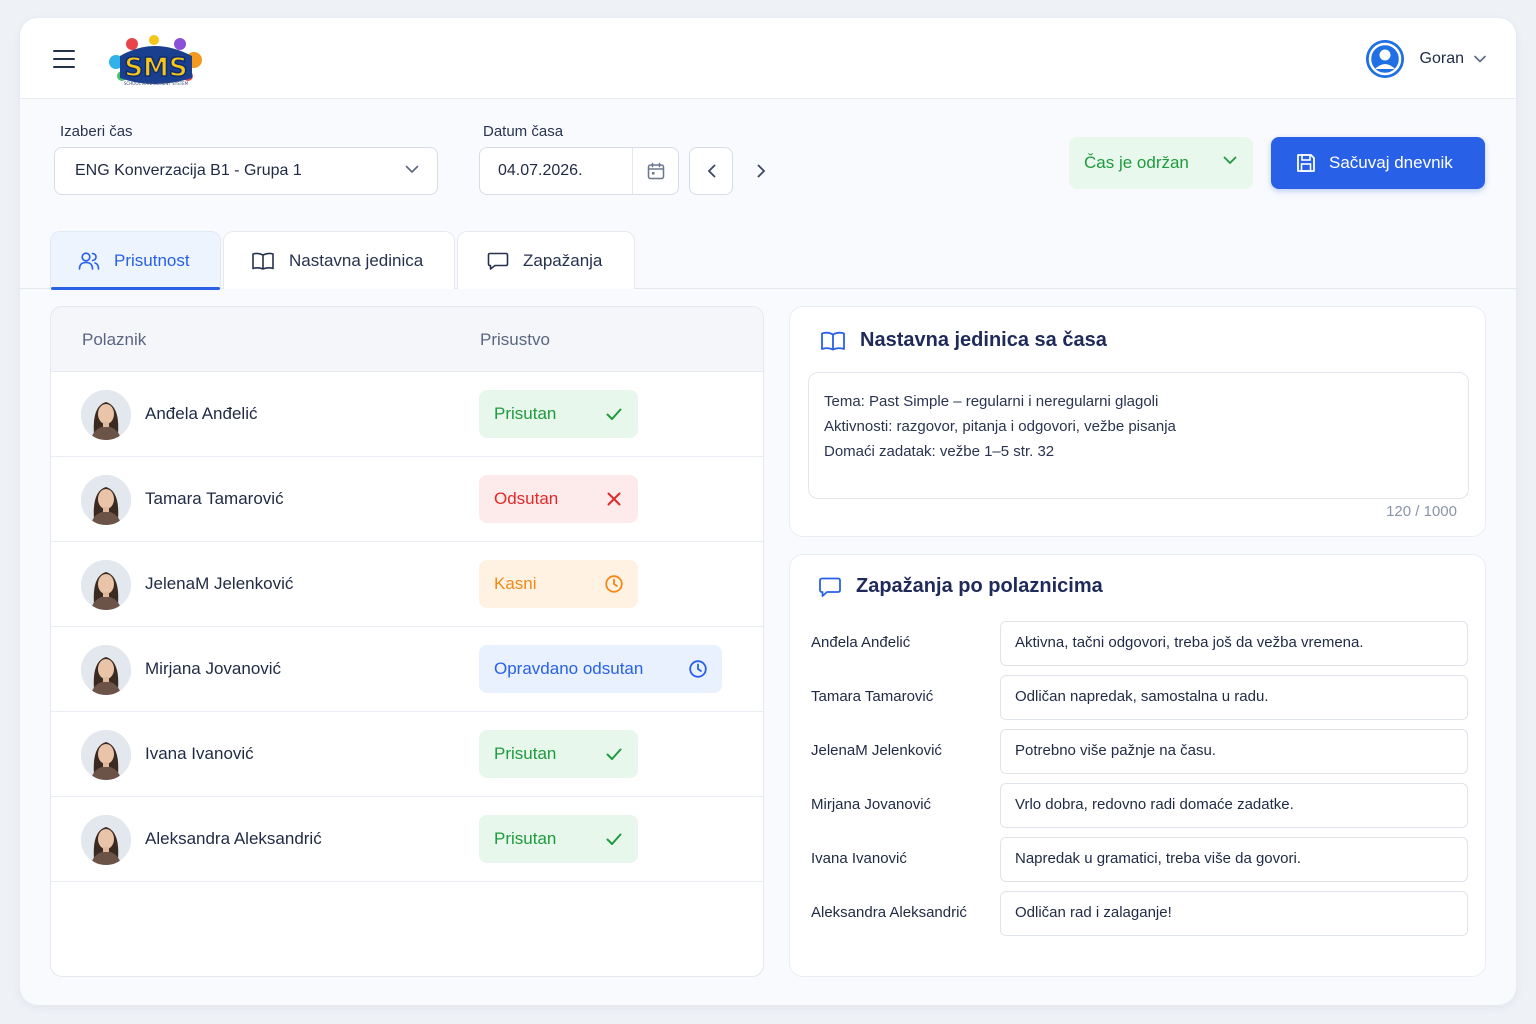 The width and height of the screenshot is (1536, 1024). What do you see at coordinates (540, 170) in the screenshot?
I see `date-value: 04.07.2026.` at bounding box center [540, 170].